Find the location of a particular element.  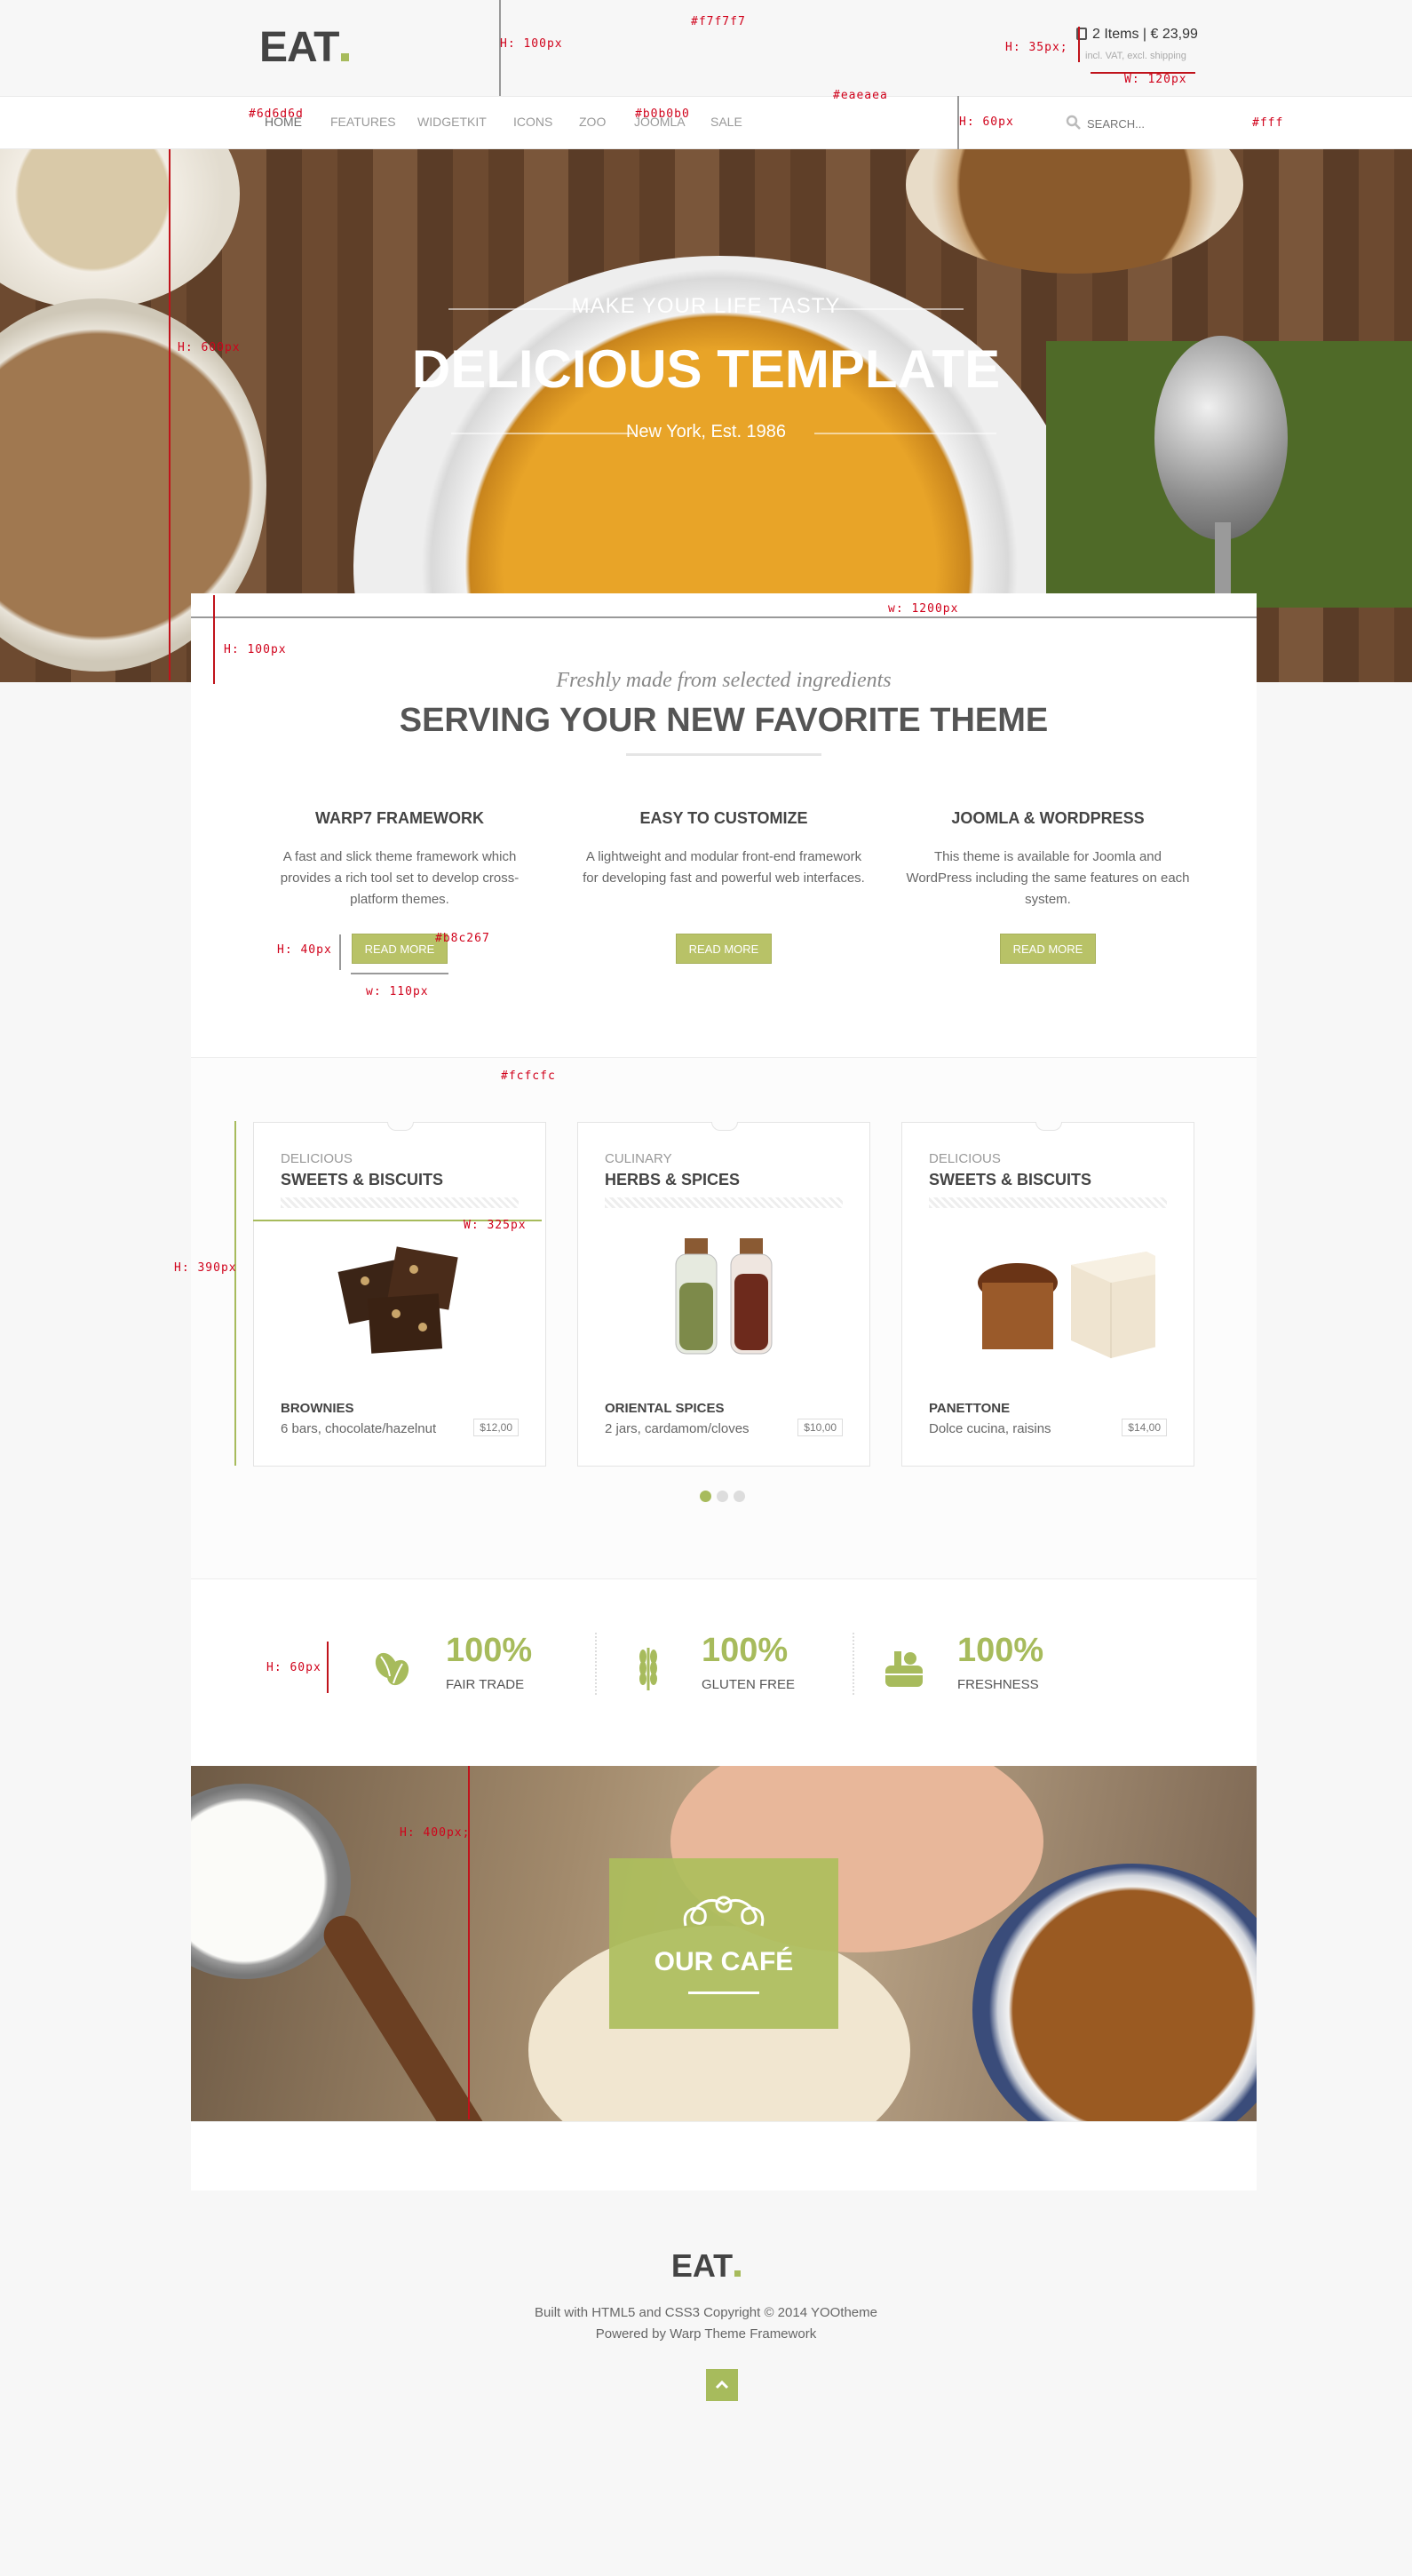

intro-divider is located at coordinates (724, 754).